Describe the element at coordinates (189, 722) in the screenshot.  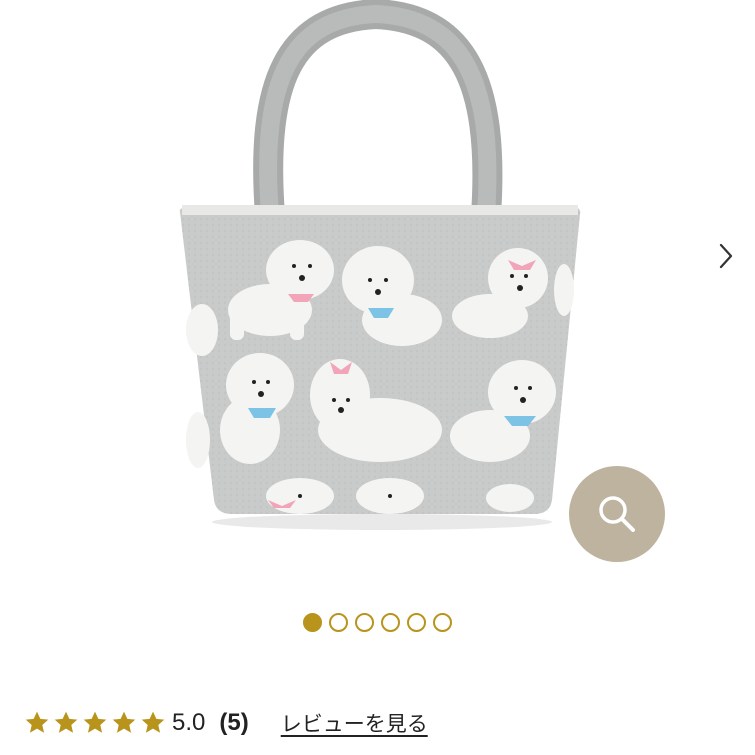
I see `rating-value: 5.0` at that location.